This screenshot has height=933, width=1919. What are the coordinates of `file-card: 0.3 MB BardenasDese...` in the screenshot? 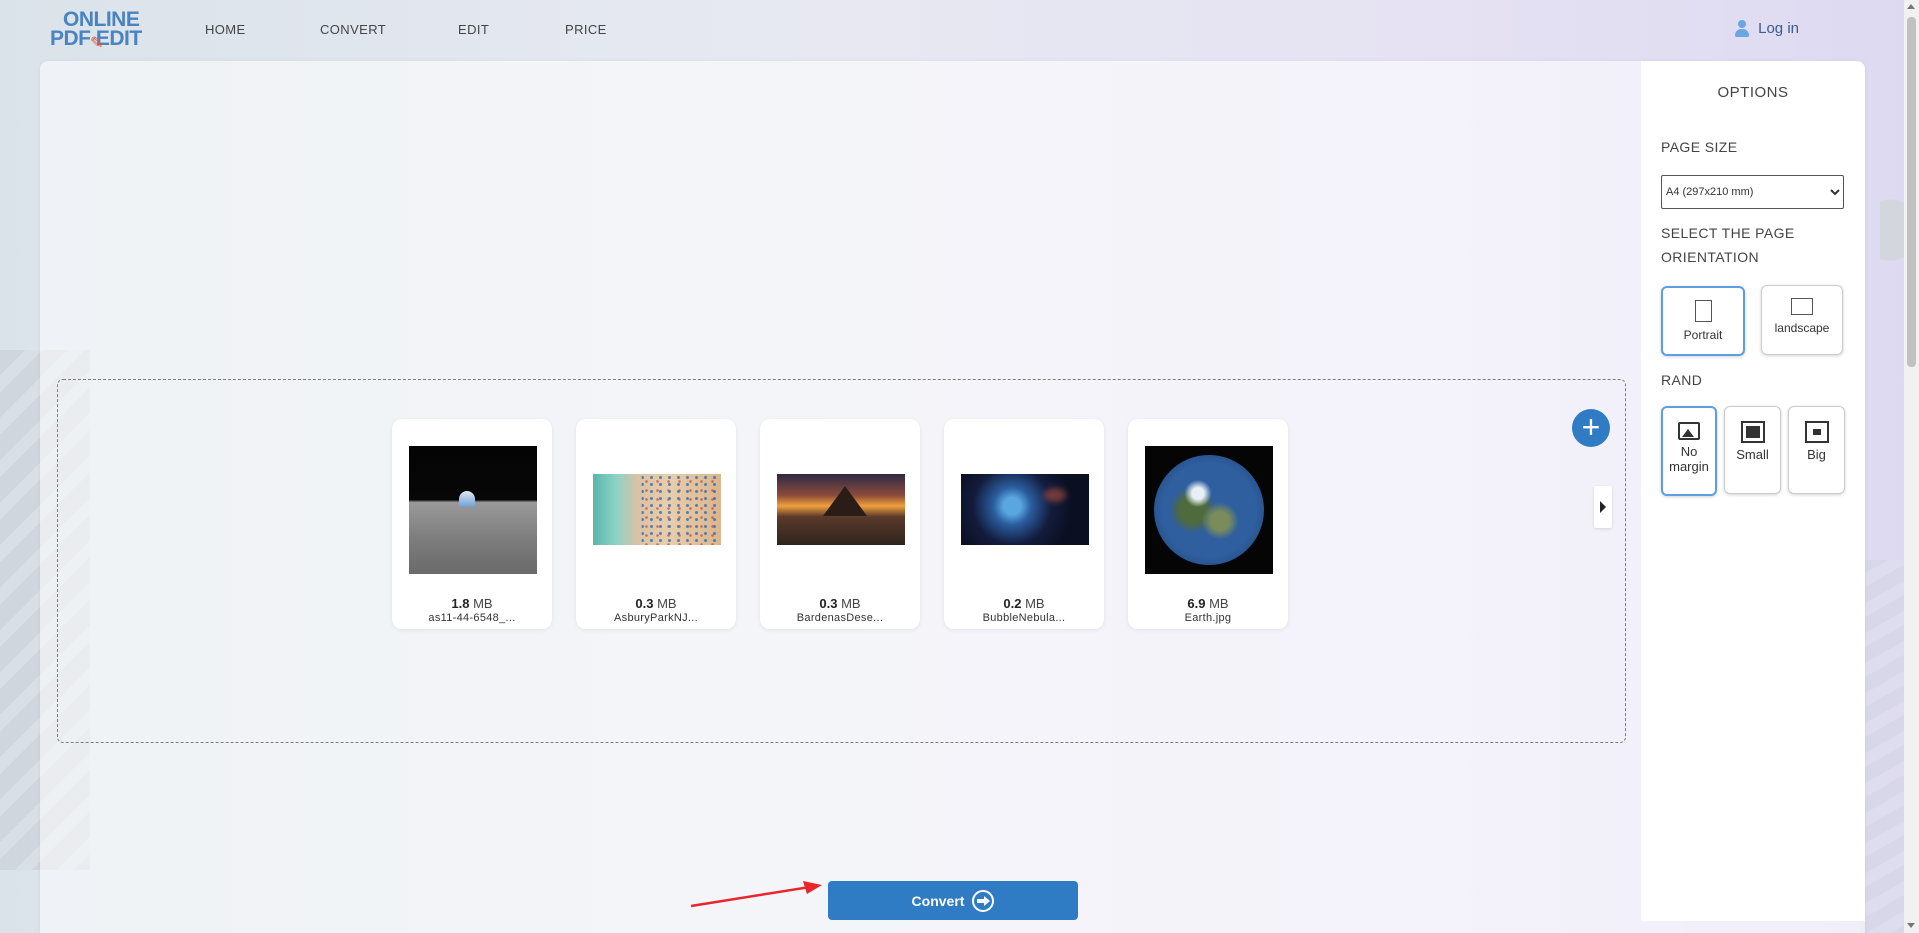 It's located at (840, 524).